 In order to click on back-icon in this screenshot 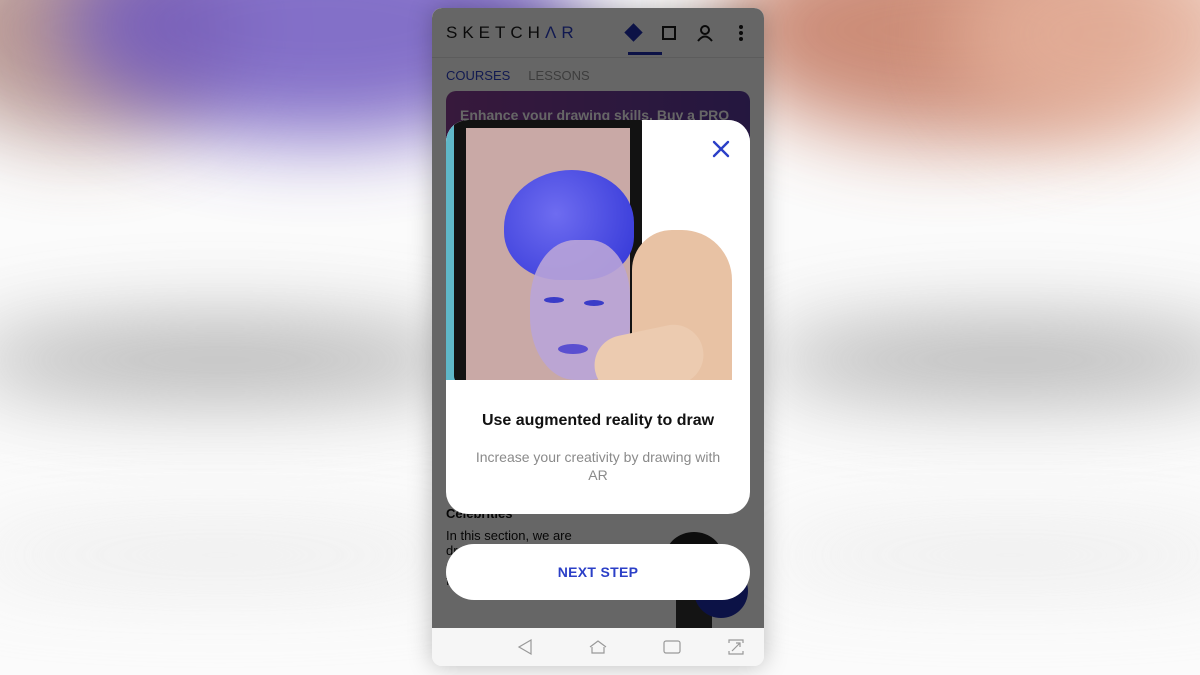, I will do `click(525, 647)`.